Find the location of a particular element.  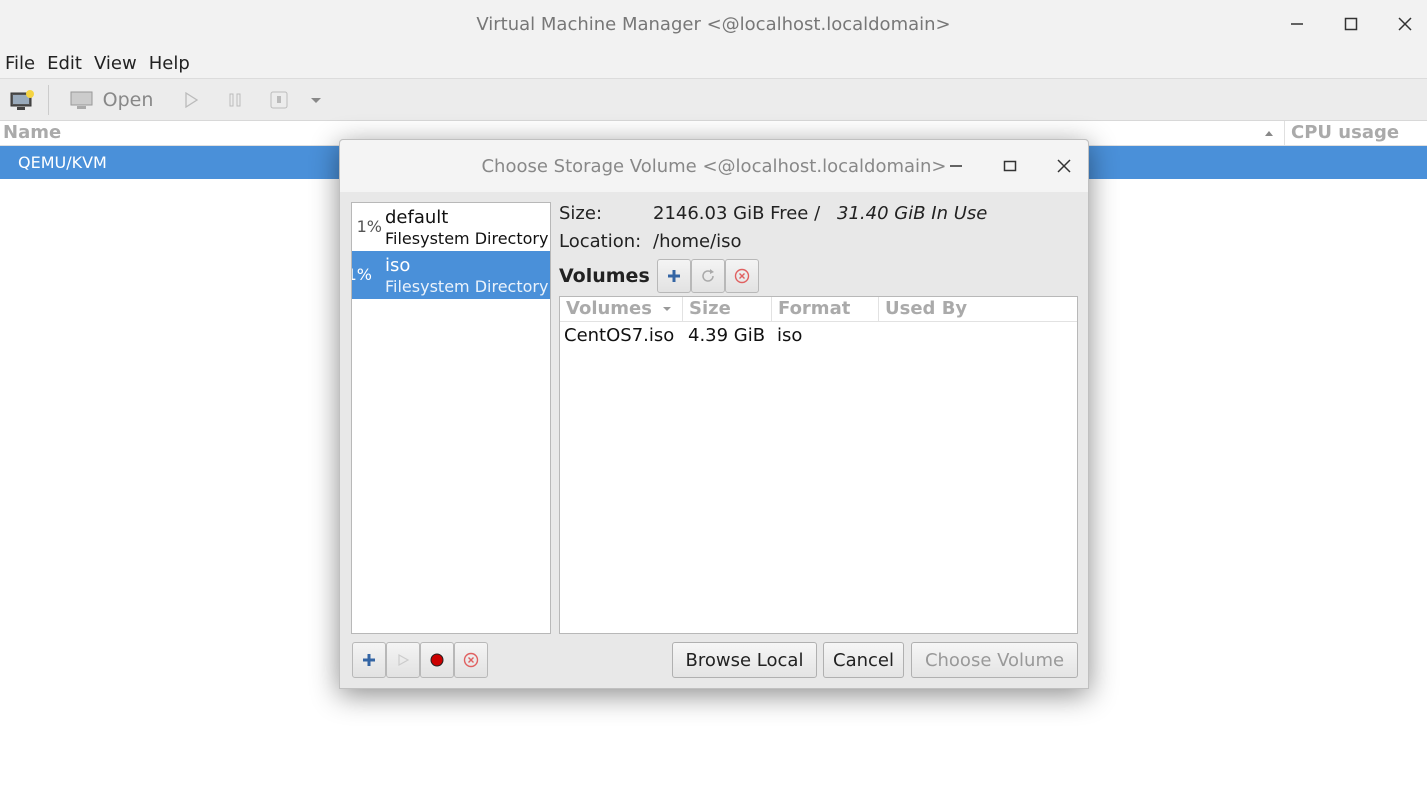

run-button is located at coordinates (191, 100).